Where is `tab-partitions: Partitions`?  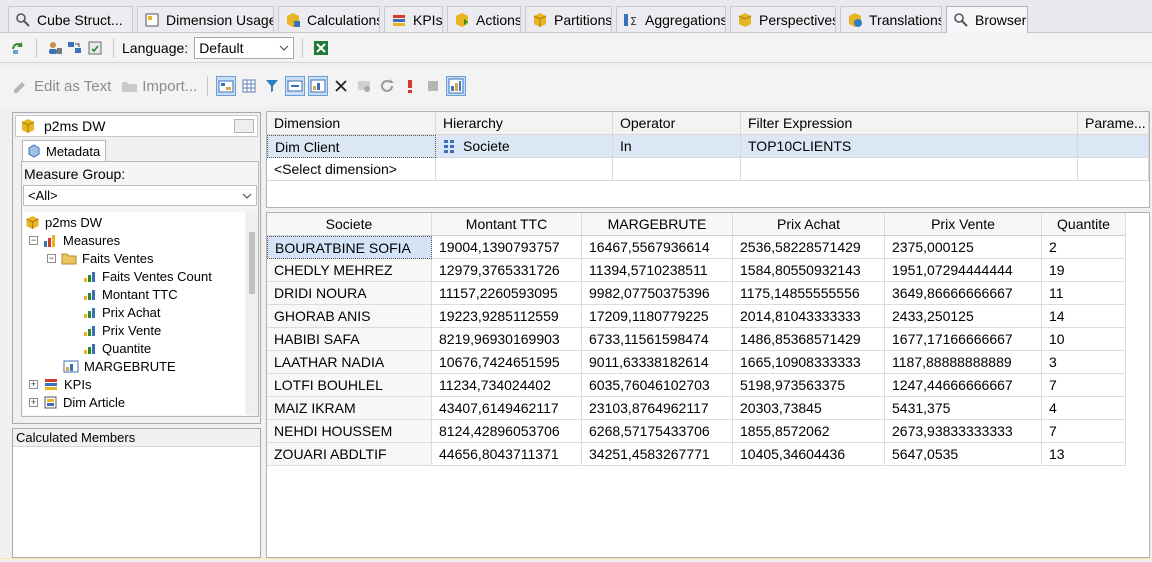 tab-partitions: Partitions is located at coordinates (568, 19).